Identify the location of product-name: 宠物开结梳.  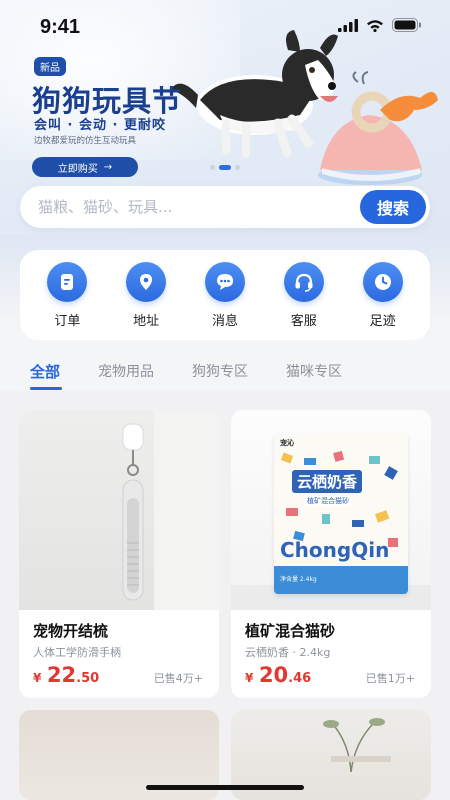
(71, 631).